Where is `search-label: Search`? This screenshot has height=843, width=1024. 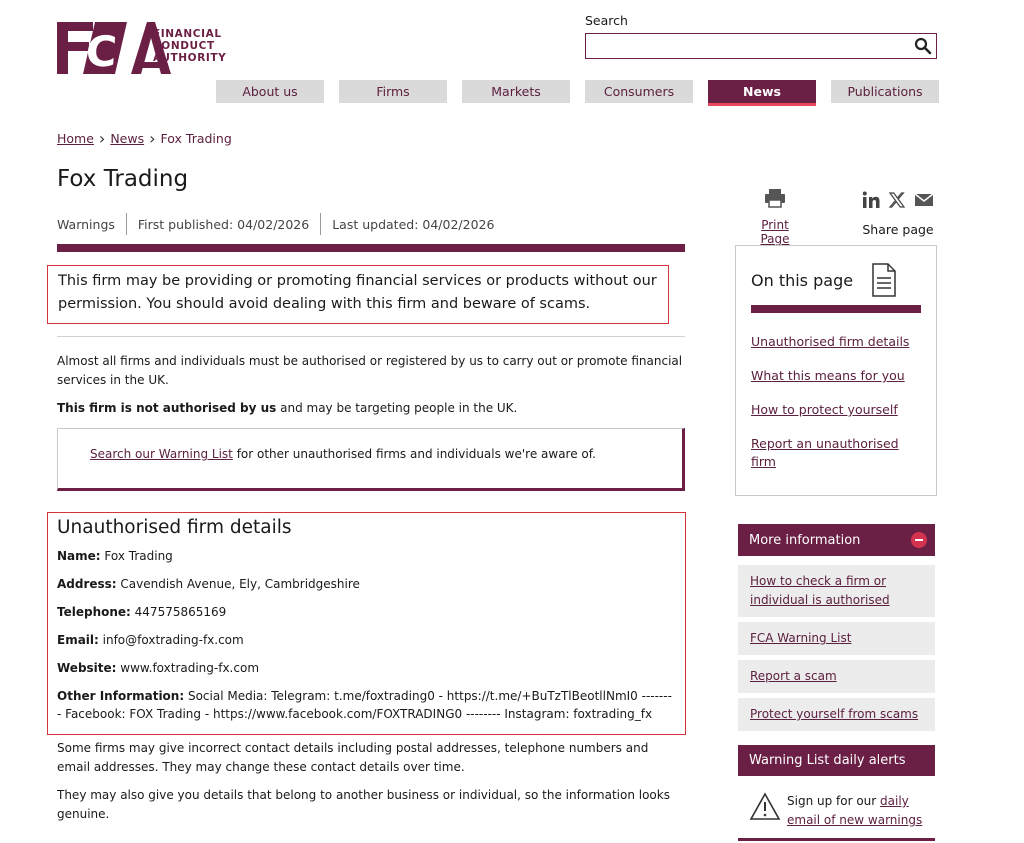 search-label: Search is located at coordinates (606, 20).